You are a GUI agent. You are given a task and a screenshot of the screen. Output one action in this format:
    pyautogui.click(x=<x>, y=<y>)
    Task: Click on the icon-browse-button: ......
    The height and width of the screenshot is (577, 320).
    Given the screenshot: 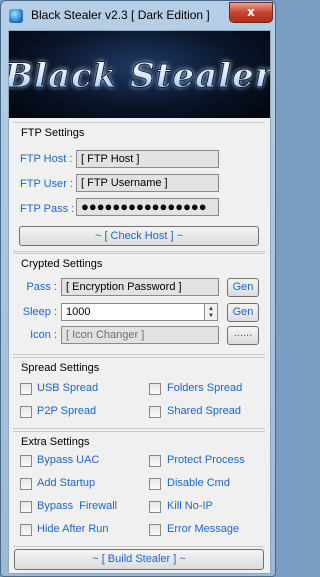 What is the action you would take?
    pyautogui.click(x=243, y=335)
    